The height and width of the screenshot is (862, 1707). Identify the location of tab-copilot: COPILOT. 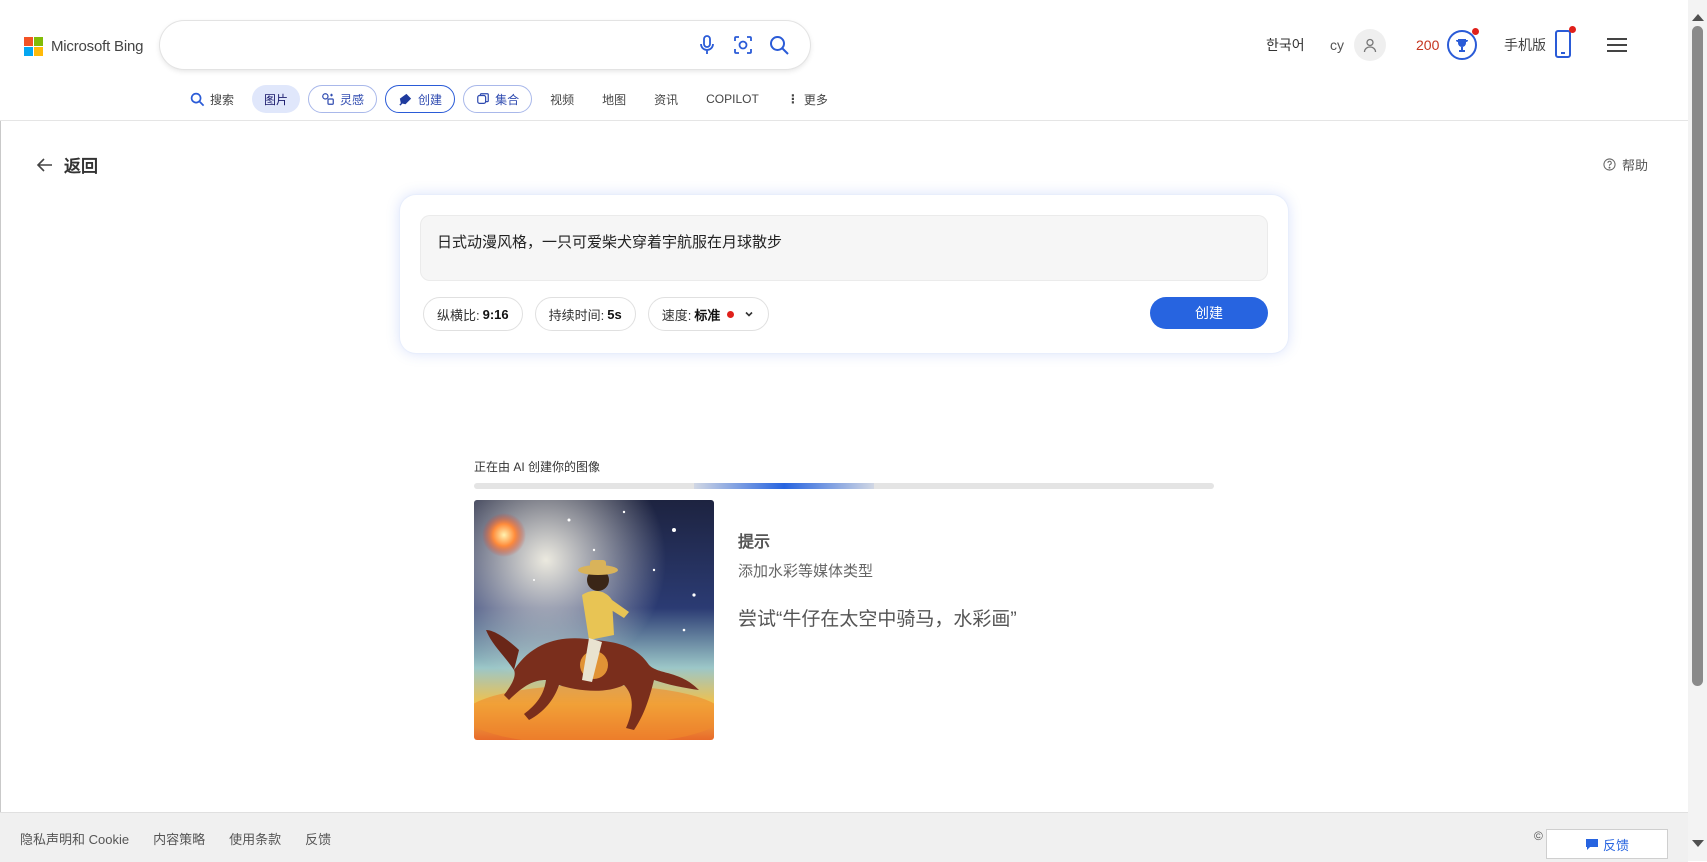
(732, 99).